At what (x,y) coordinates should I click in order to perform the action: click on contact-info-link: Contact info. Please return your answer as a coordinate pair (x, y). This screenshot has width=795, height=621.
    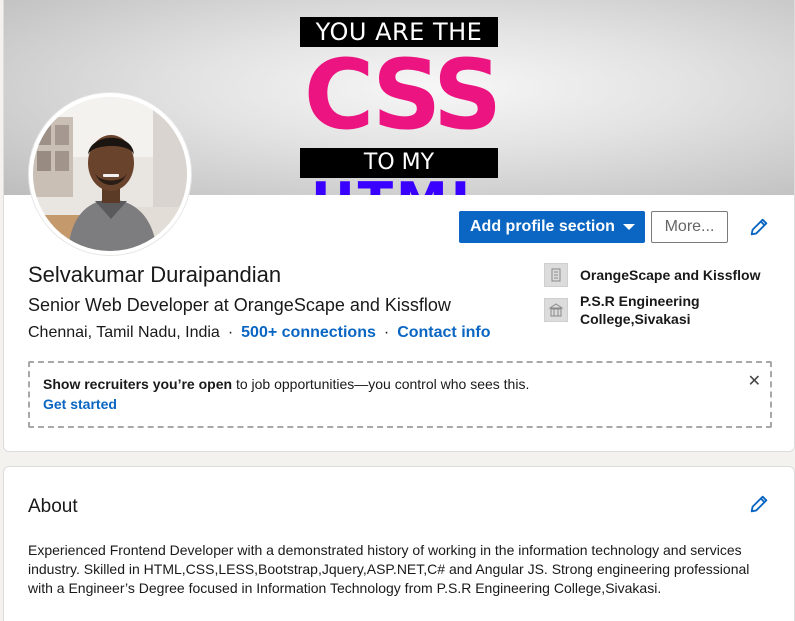
    Looking at the image, I should click on (443, 332).